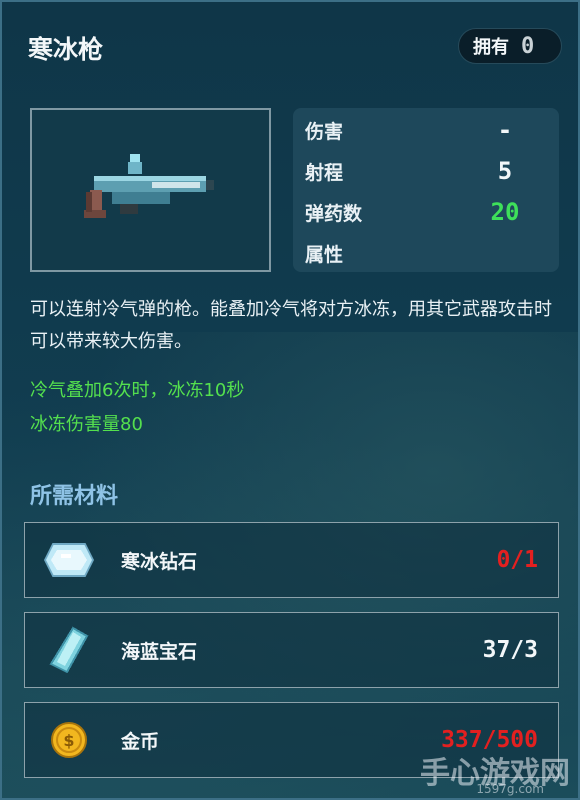 The image size is (580, 800). Describe the element at coordinates (422, 212) in the screenshot. I see `stat-row-ammo: 弹药数 20` at that location.